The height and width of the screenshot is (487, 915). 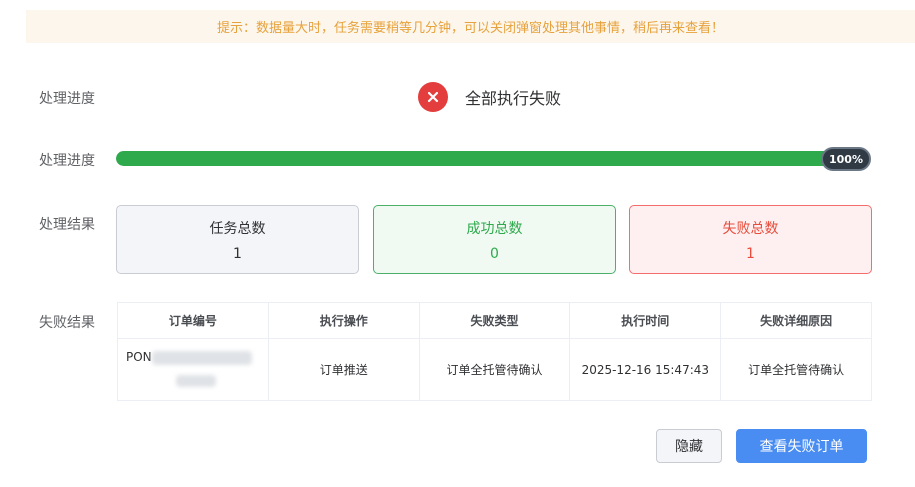 What do you see at coordinates (750, 228) in the screenshot?
I see `stat-fail-label: 失败总数` at bounding box center [750, 228].